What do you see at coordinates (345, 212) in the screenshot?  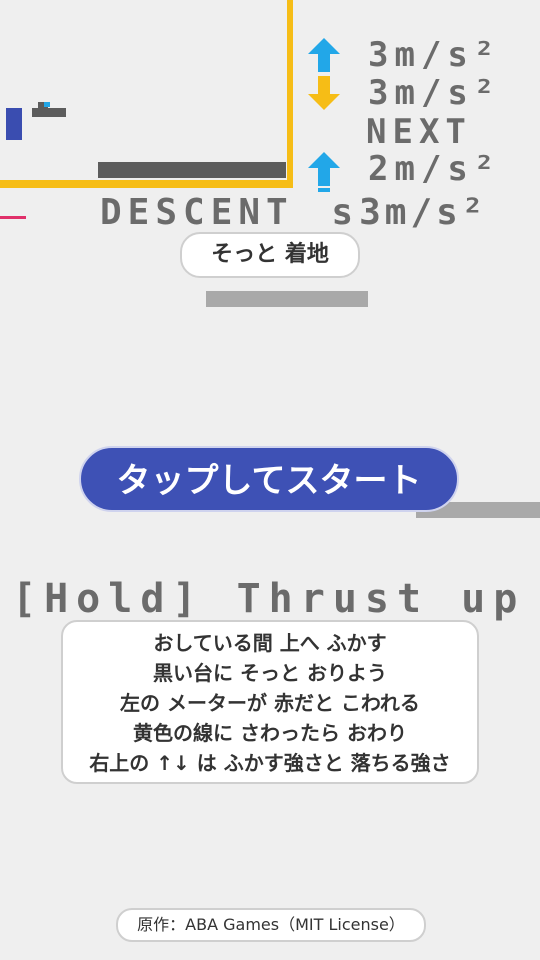 I see `descent-unit: s` at bounding box center [345, 212].